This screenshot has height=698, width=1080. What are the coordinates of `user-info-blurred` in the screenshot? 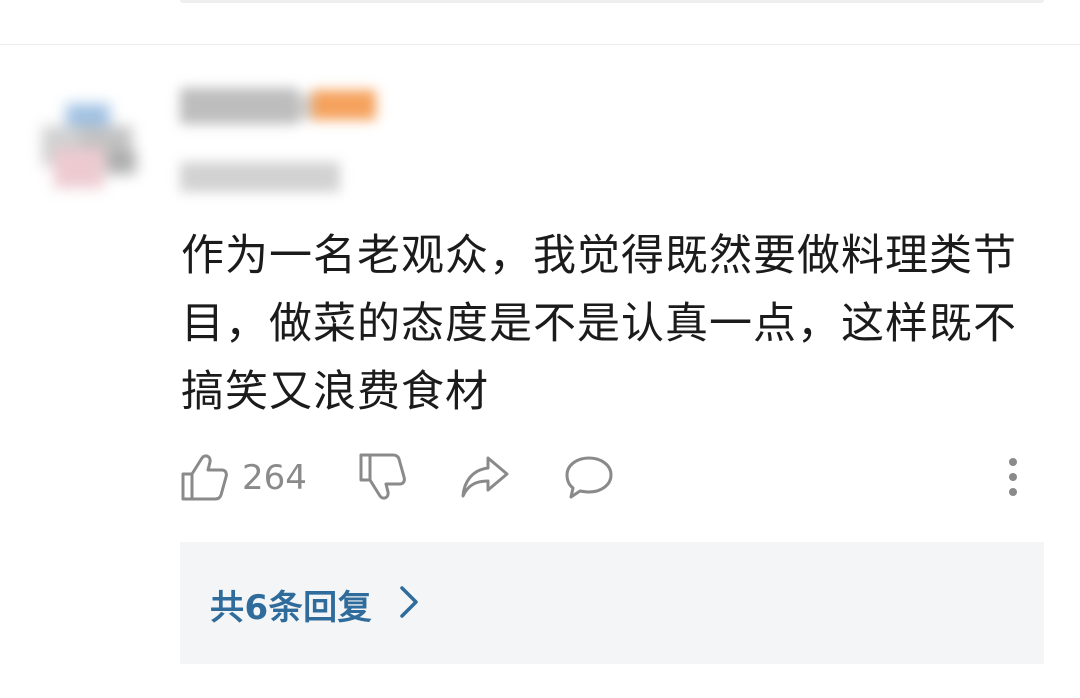 It's located at (290, 144).